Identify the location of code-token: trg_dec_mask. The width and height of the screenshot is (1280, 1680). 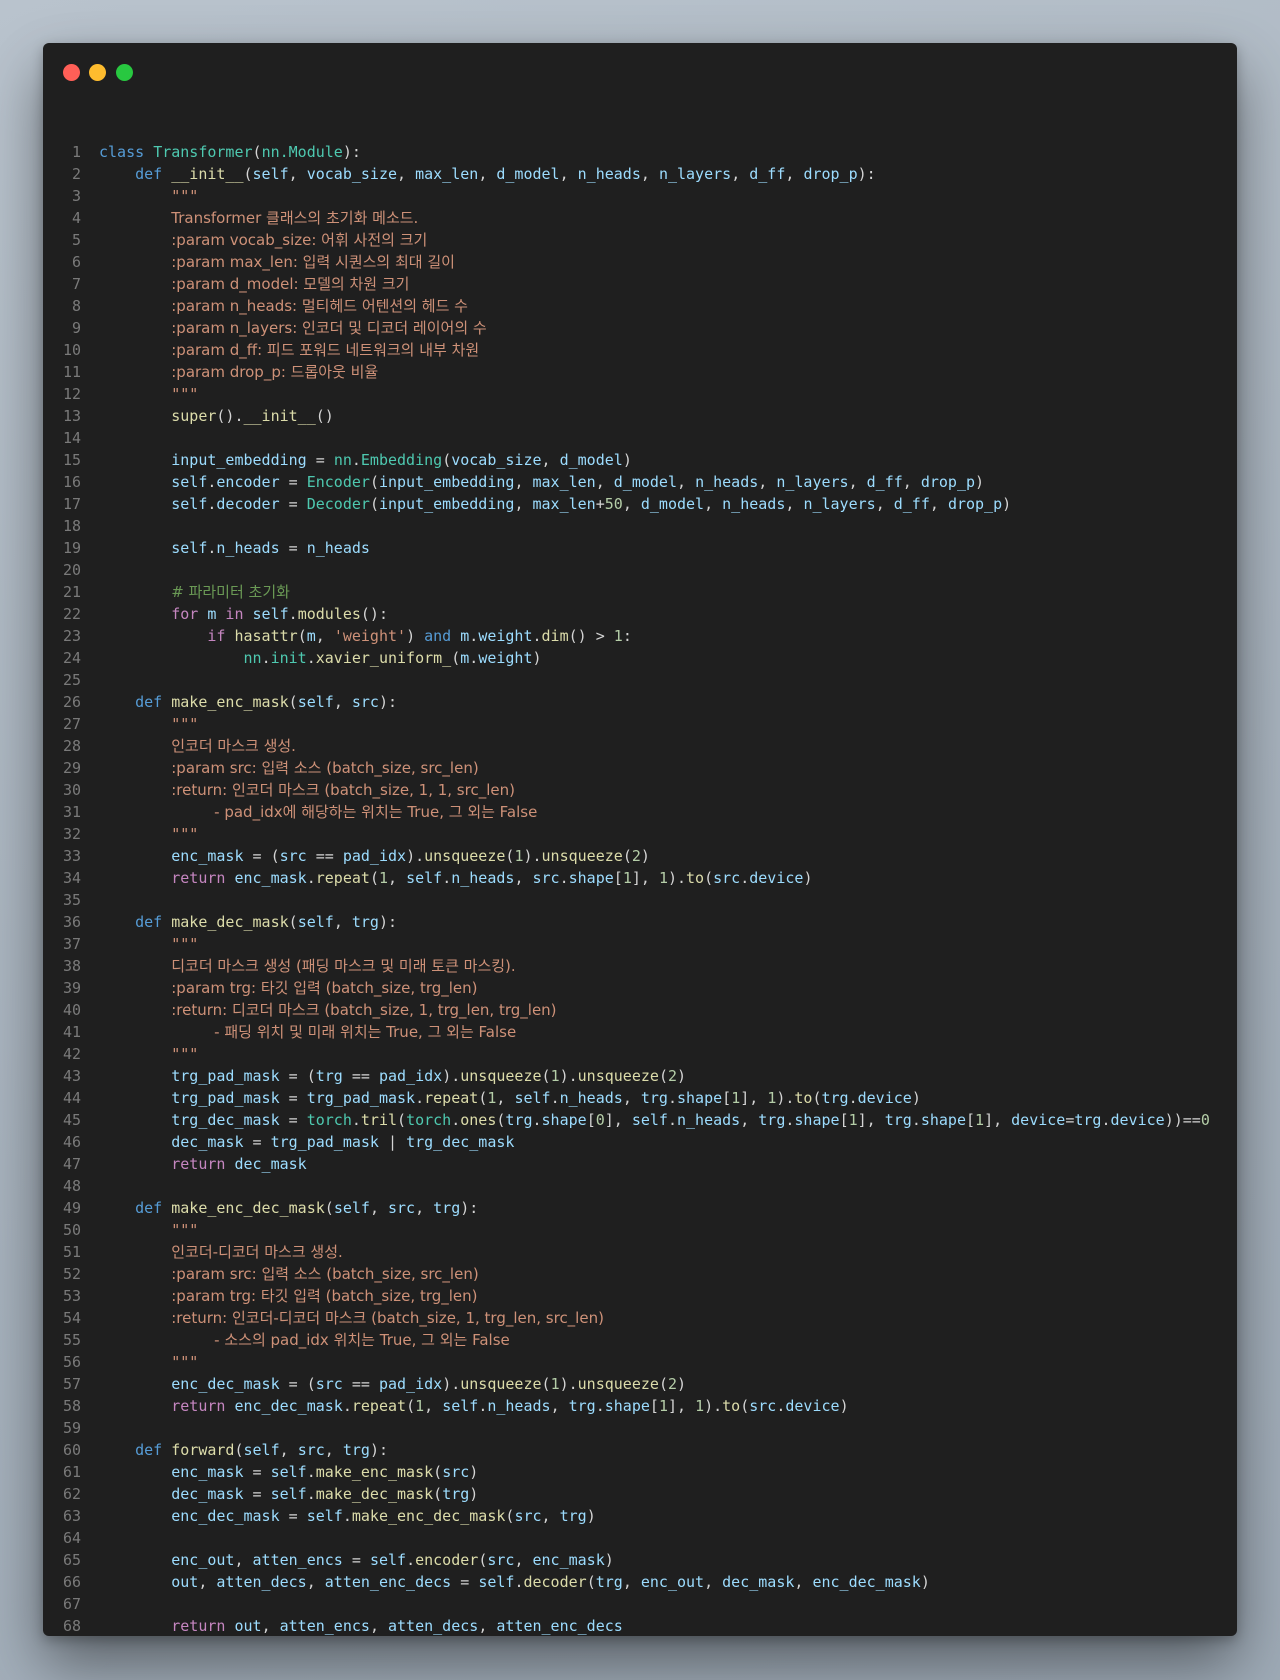
(460, 1142).